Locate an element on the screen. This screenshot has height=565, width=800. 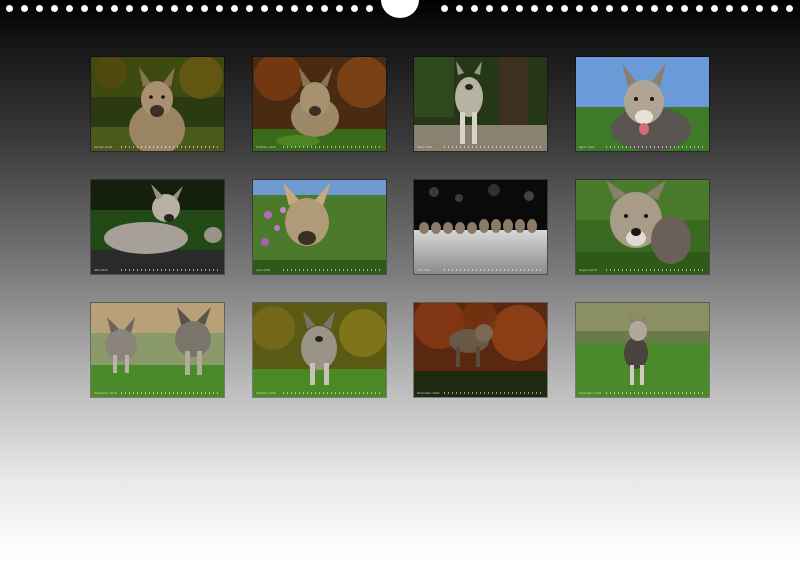
photo-december: Dezember 2018 is located at coordinates (642, 350).